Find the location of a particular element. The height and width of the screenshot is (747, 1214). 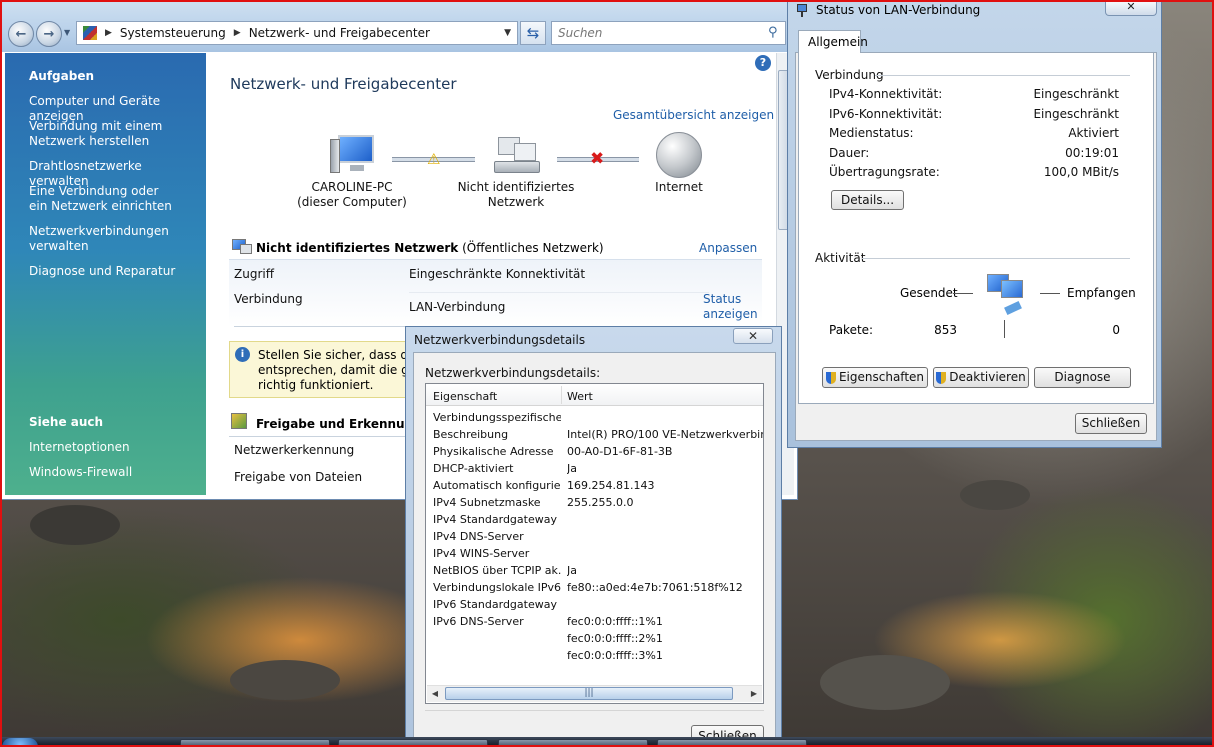

sidebar-link-internet-options: Internetoptionen is located at coordinates (115, 447).